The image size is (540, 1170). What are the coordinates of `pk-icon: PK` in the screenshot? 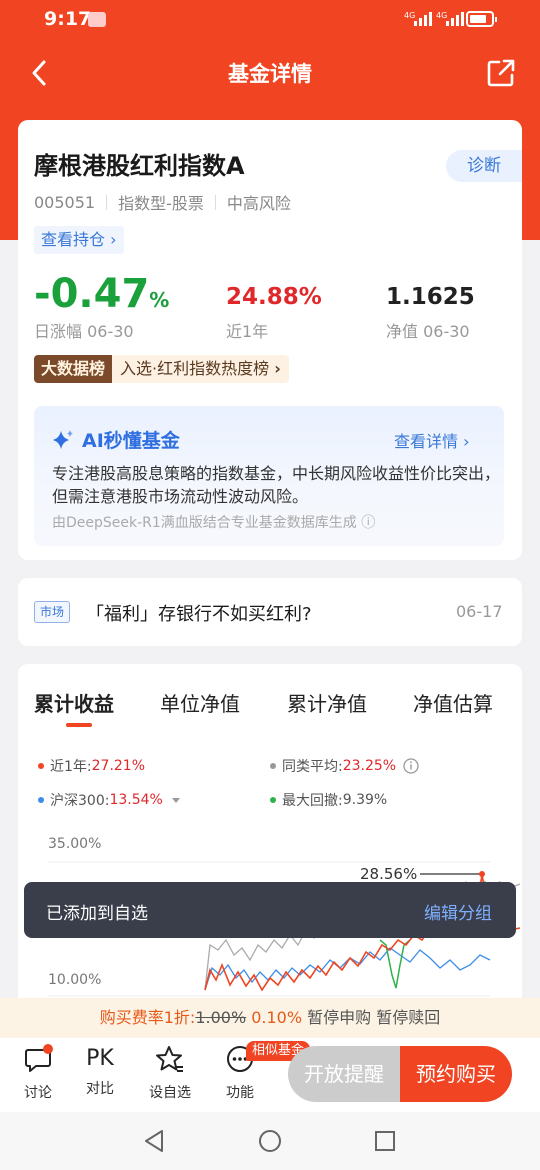 It's located at (100, 1058).